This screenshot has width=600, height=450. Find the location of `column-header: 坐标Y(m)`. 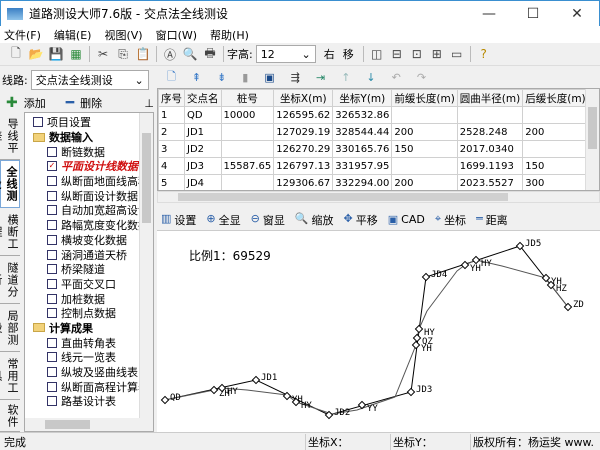

column-header: 坐标Y(m) is located at coordinates (362, 98).